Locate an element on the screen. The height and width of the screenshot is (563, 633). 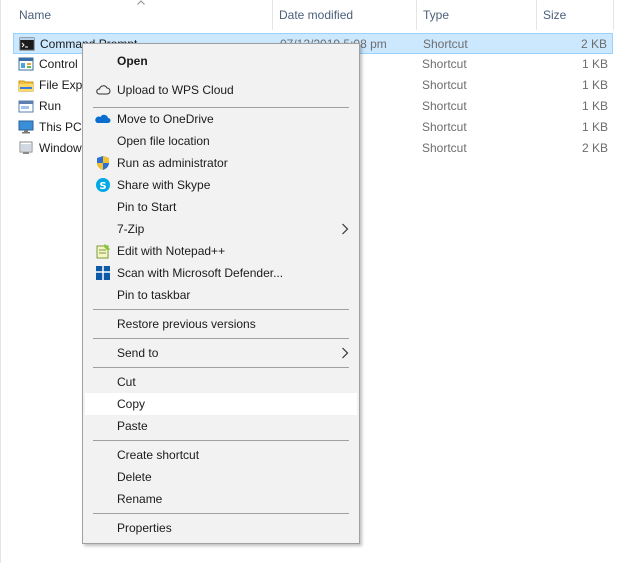
menu-item-pin-to-taskbar: Pin to taskbar is located at coordinates (221, 295).